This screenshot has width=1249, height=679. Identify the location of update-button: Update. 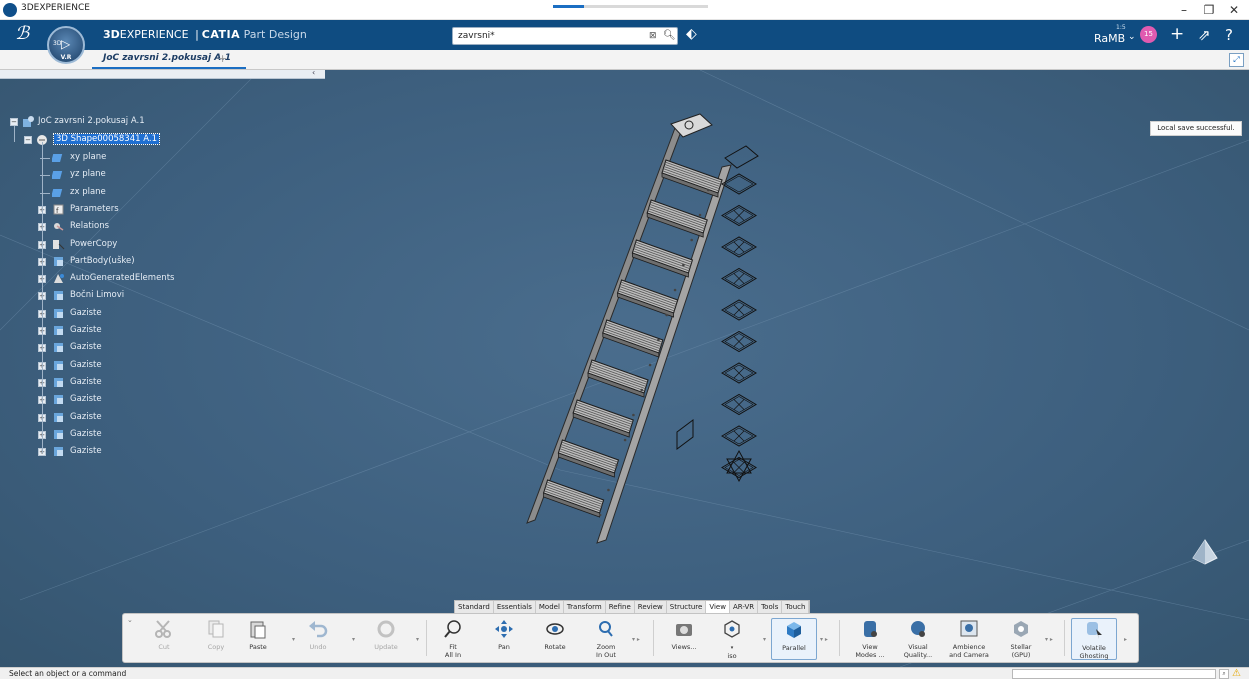
(386, 634).